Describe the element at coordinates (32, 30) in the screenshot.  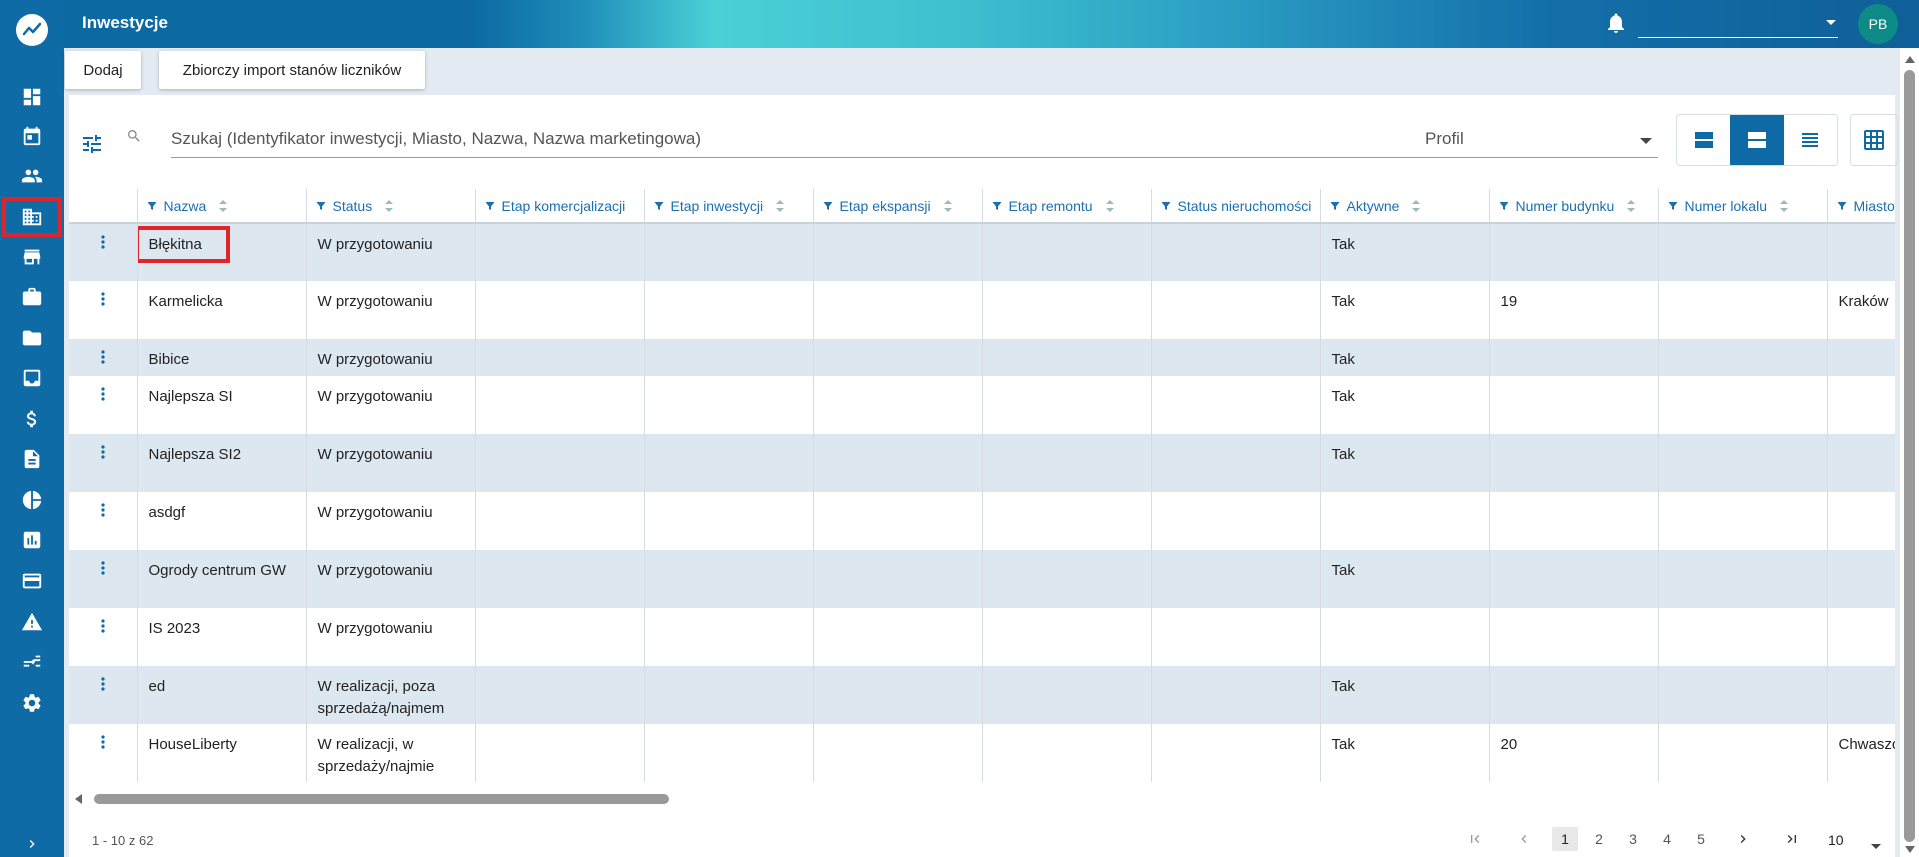
I see `app-logo` at that location.